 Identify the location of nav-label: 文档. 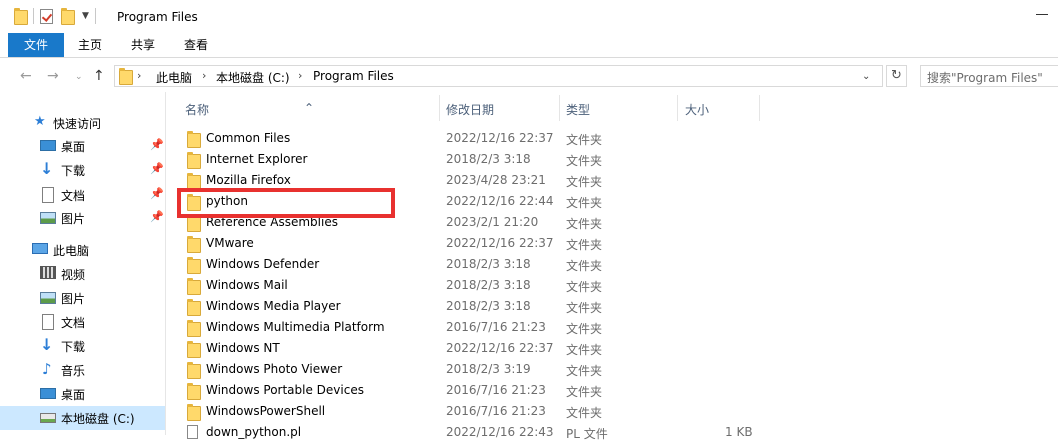
(73, 323).